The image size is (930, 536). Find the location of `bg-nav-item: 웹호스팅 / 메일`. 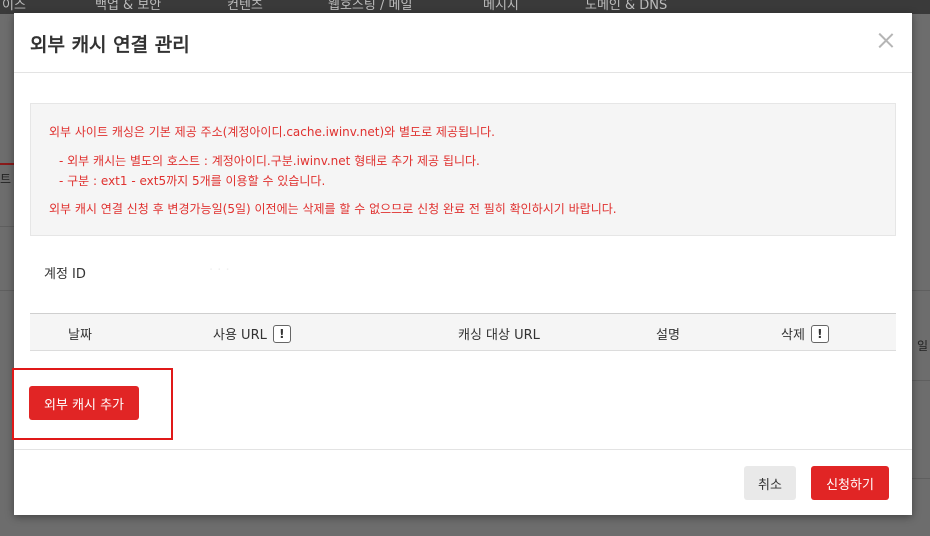

bg-nav-item: 웹호스팅 / 메일 is located at coordinates (370, 6).